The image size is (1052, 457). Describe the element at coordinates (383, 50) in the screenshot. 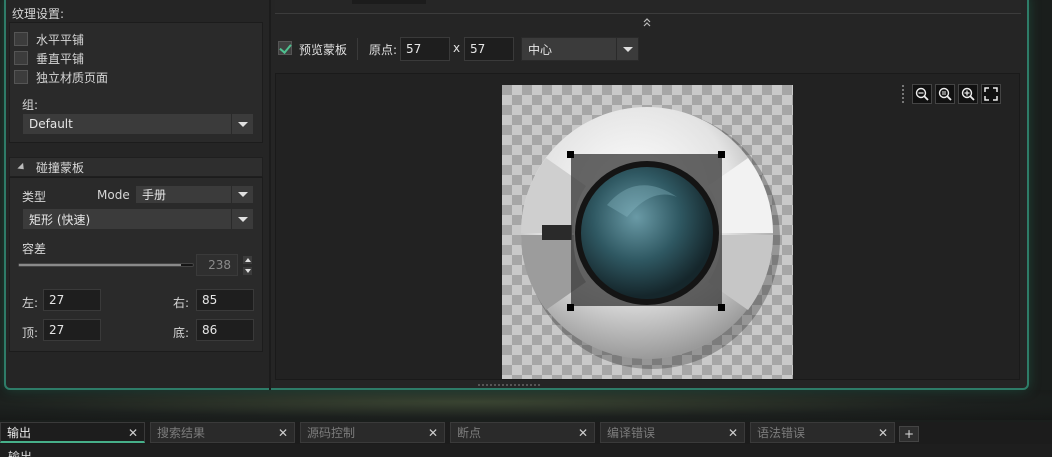

I see `origin-label: 原点:` at that location.